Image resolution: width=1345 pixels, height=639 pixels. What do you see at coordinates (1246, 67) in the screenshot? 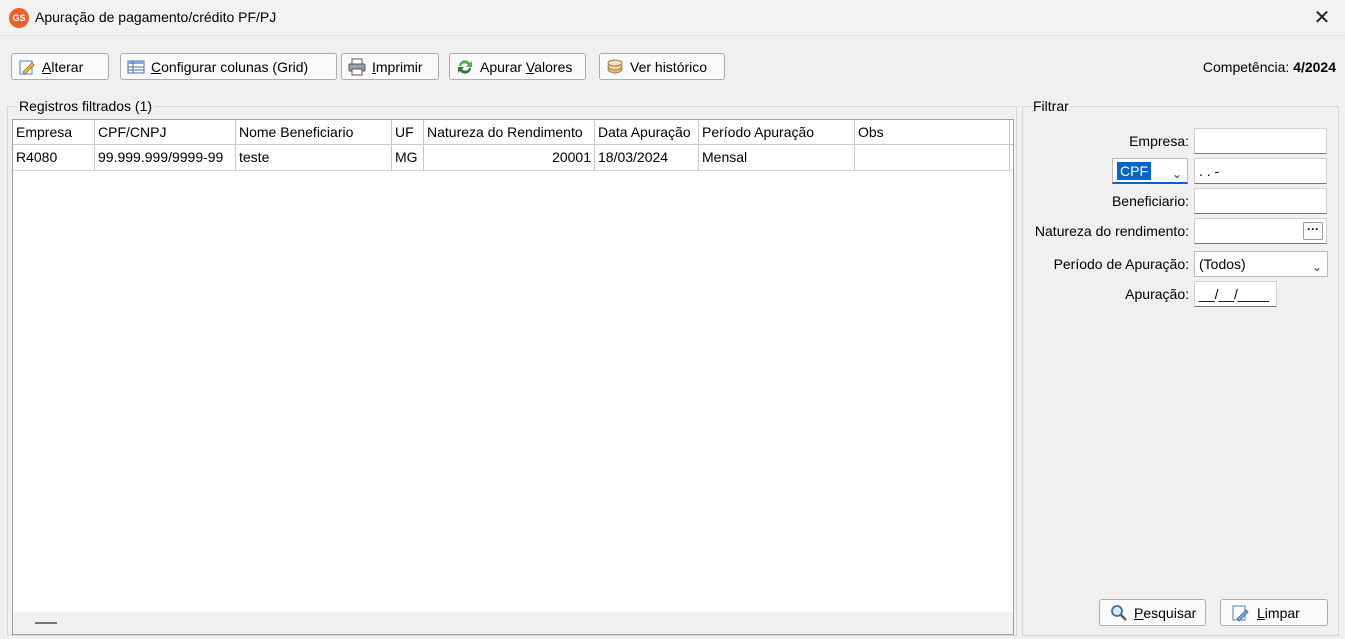
I see `competencia-label: Competência:` at bounding box center [1246, 67].